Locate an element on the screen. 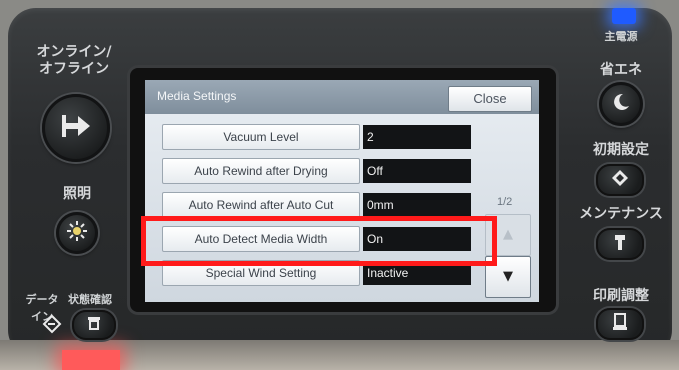 The height and width of the screenshot is (370, 679). print-adjust-button is located at coordinates (620, 324).